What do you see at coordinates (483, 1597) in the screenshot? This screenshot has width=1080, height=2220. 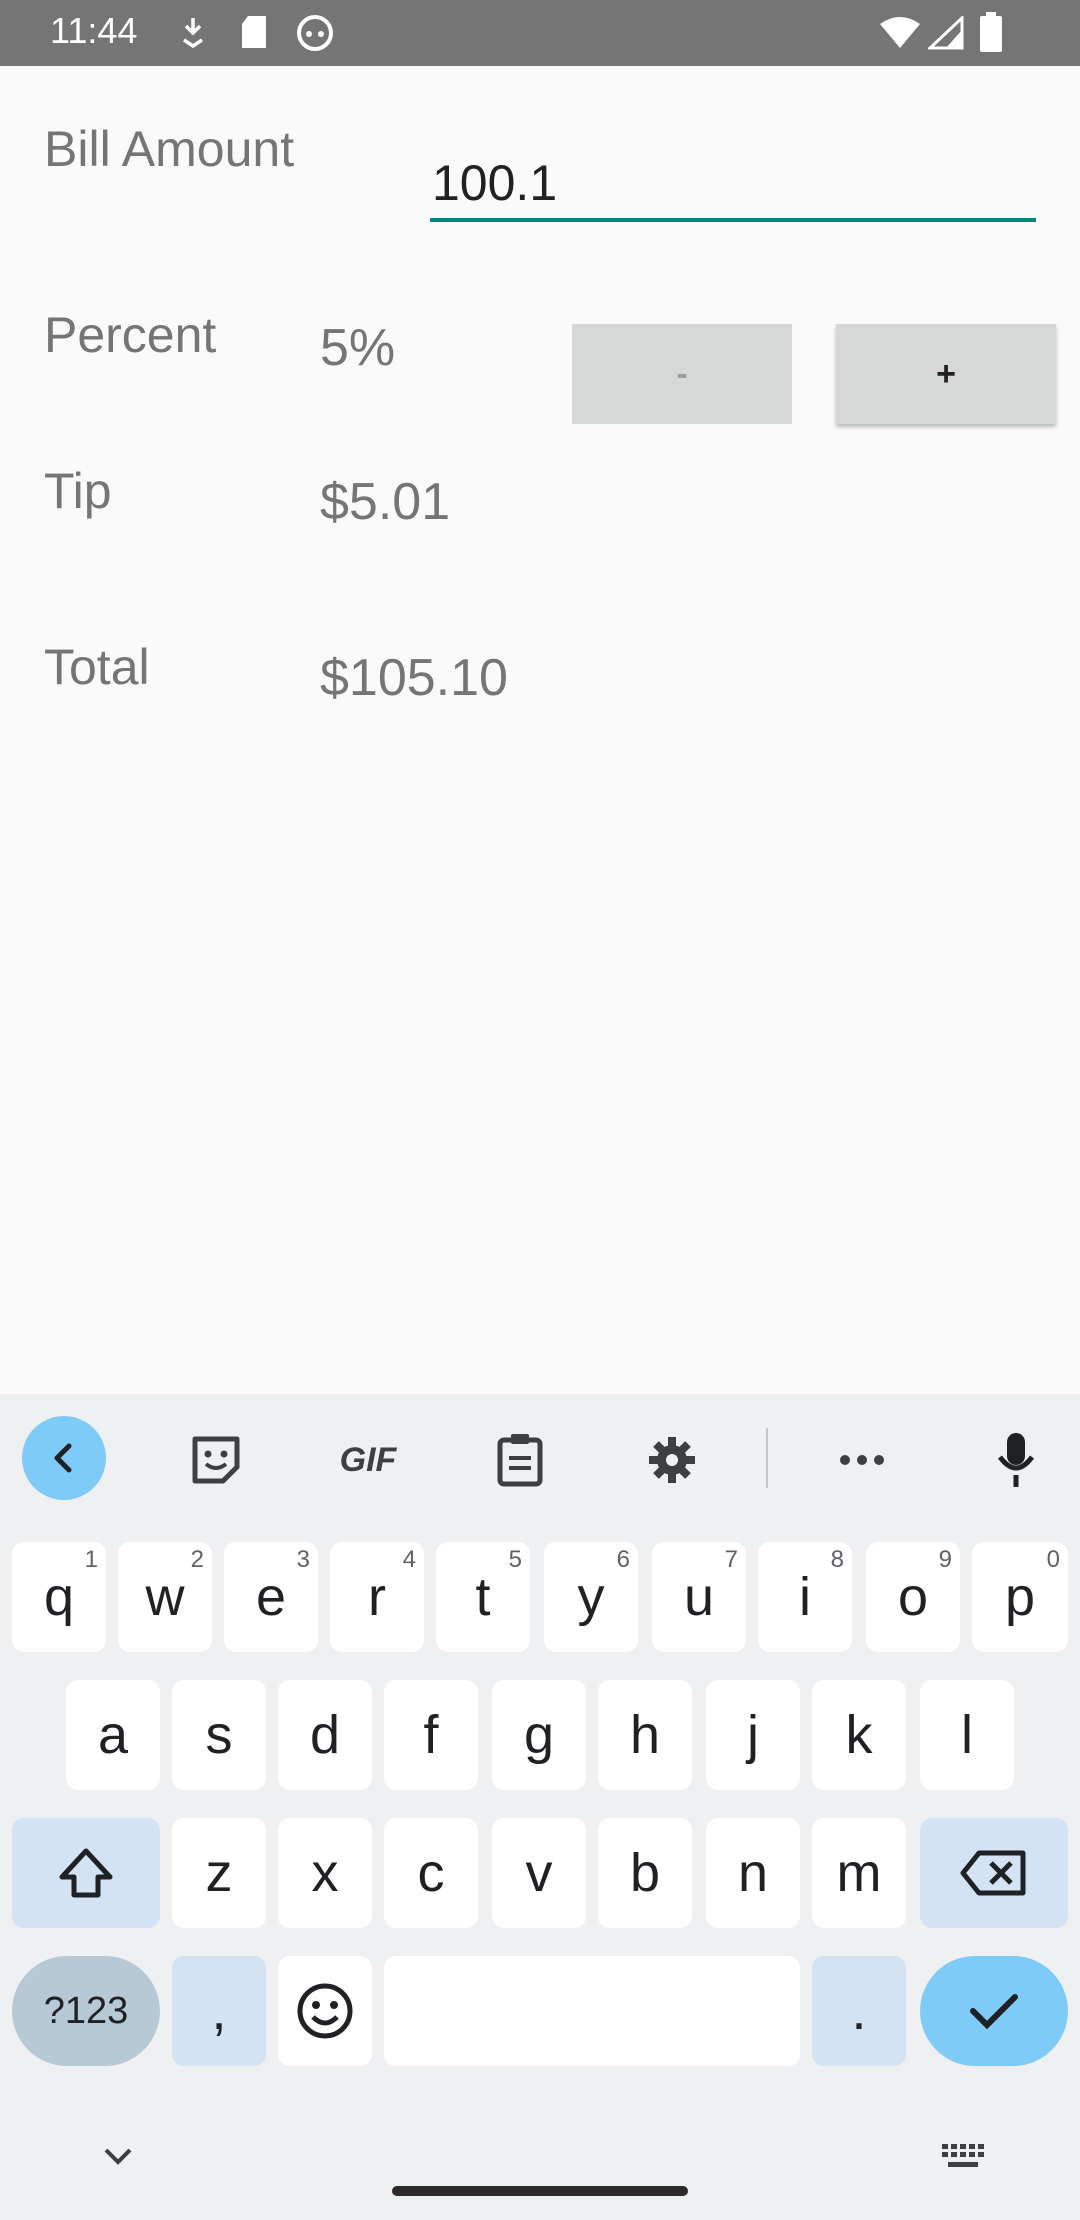 I see `key-t: t5` at bounding box center [483, 1597].